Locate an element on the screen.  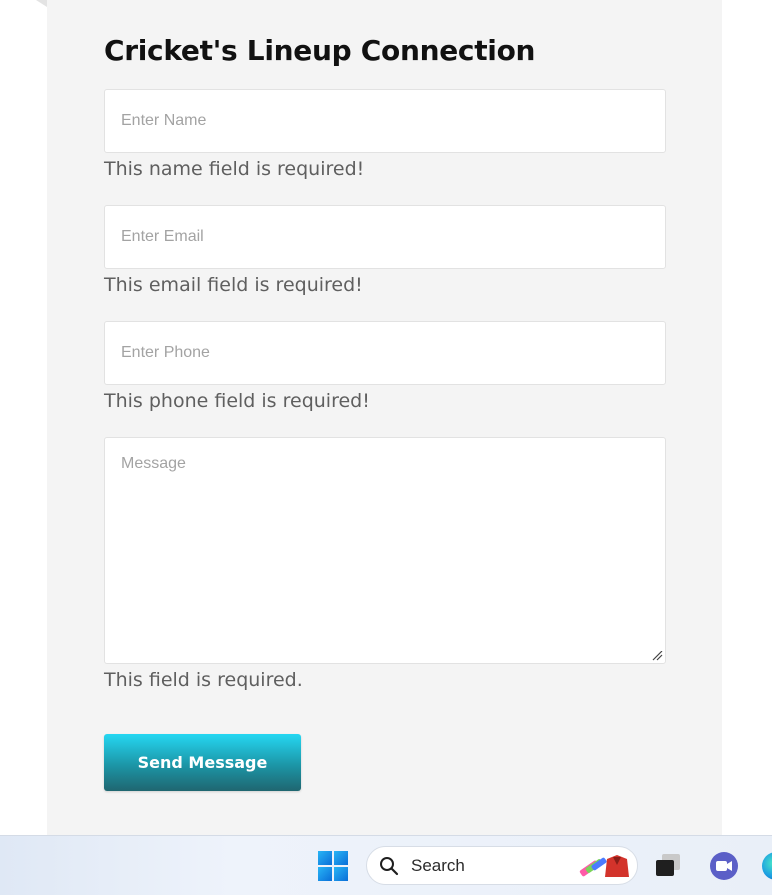
search-label: Search is located at coordinates (438, 865).